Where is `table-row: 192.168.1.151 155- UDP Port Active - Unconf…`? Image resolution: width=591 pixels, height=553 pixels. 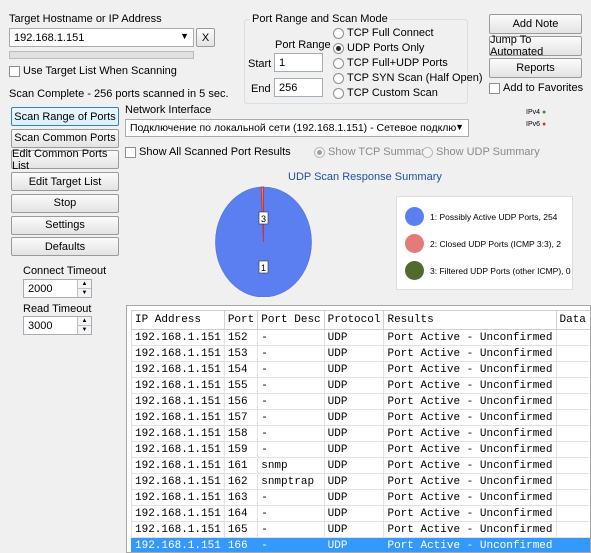
table-row: 192.168.1.151 155- UDP Port Active - Unconf… is located at coordinates (360, 385).